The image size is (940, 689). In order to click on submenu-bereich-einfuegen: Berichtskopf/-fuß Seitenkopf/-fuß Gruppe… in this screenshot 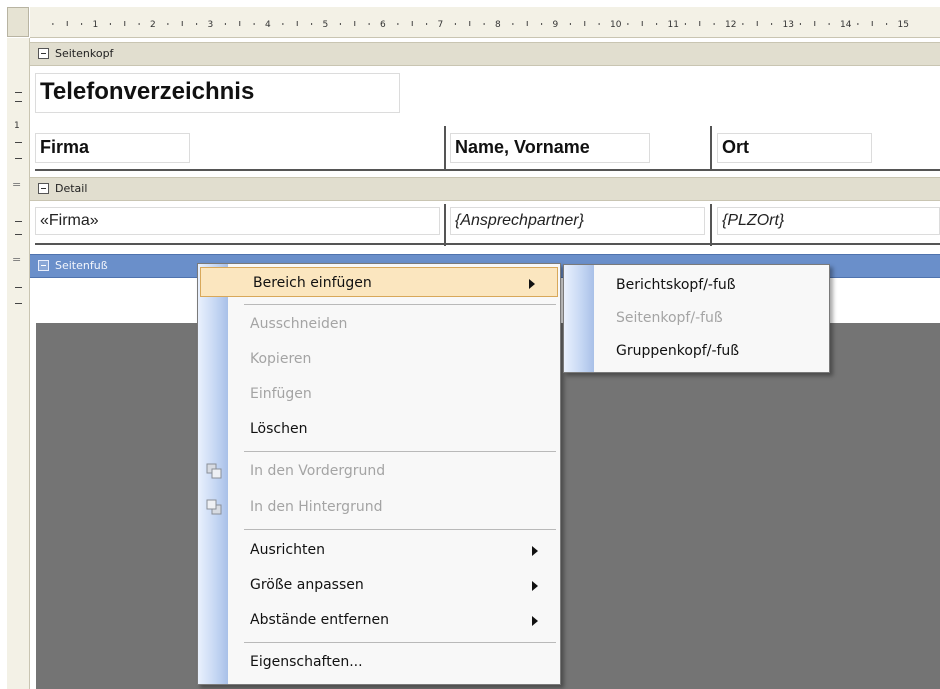, I will do `click(696, 318)`.